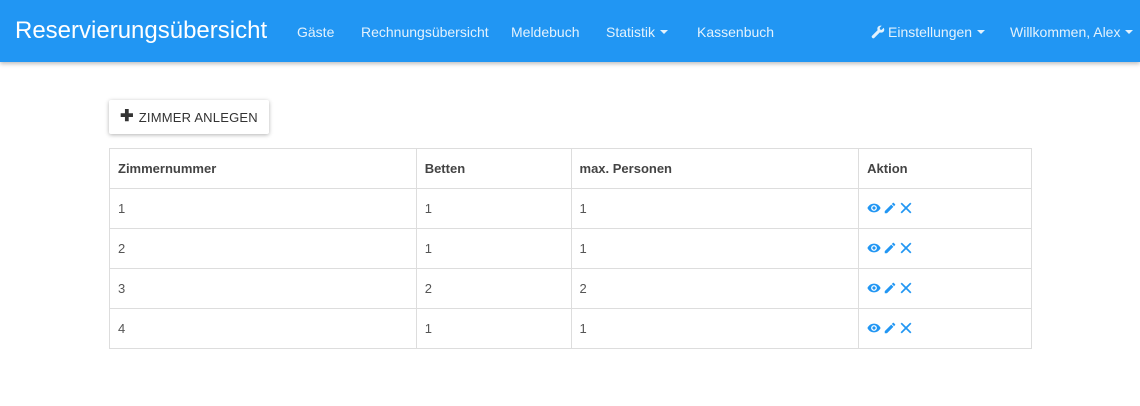 The height and width of the screenshot is (406, 1140). What do you see at coordinates (735, 32) in the screenshot?
I see `nav-item-kassenbuch: Kassenbuch` at bounding box center [735, 32].